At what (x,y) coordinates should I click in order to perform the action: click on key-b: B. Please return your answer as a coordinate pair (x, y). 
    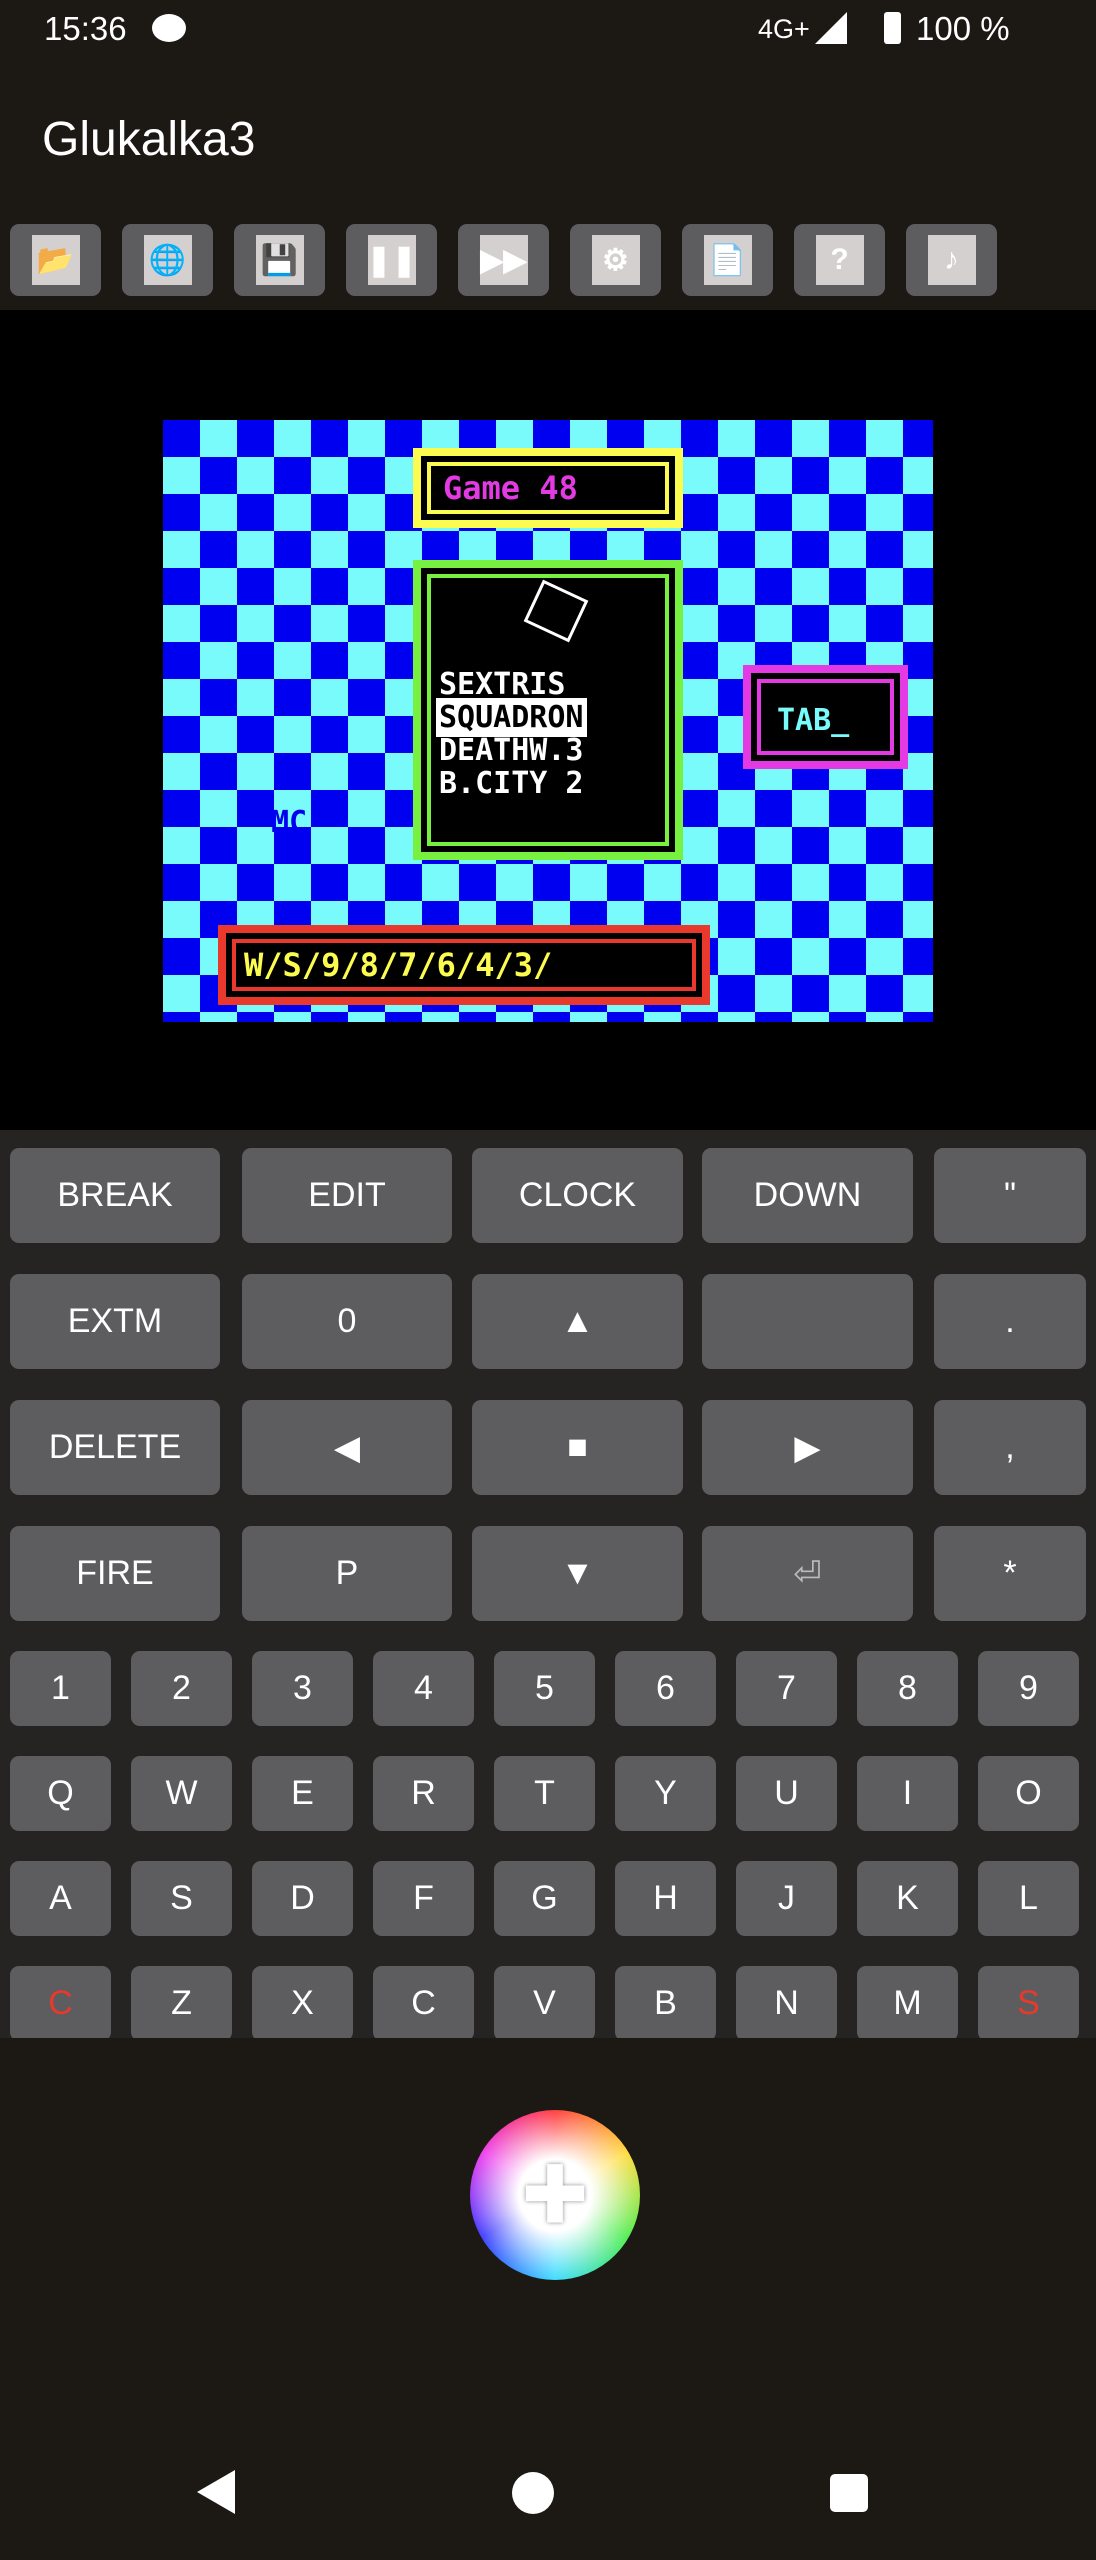
    Looking at the image, I should click on (665, 2002).